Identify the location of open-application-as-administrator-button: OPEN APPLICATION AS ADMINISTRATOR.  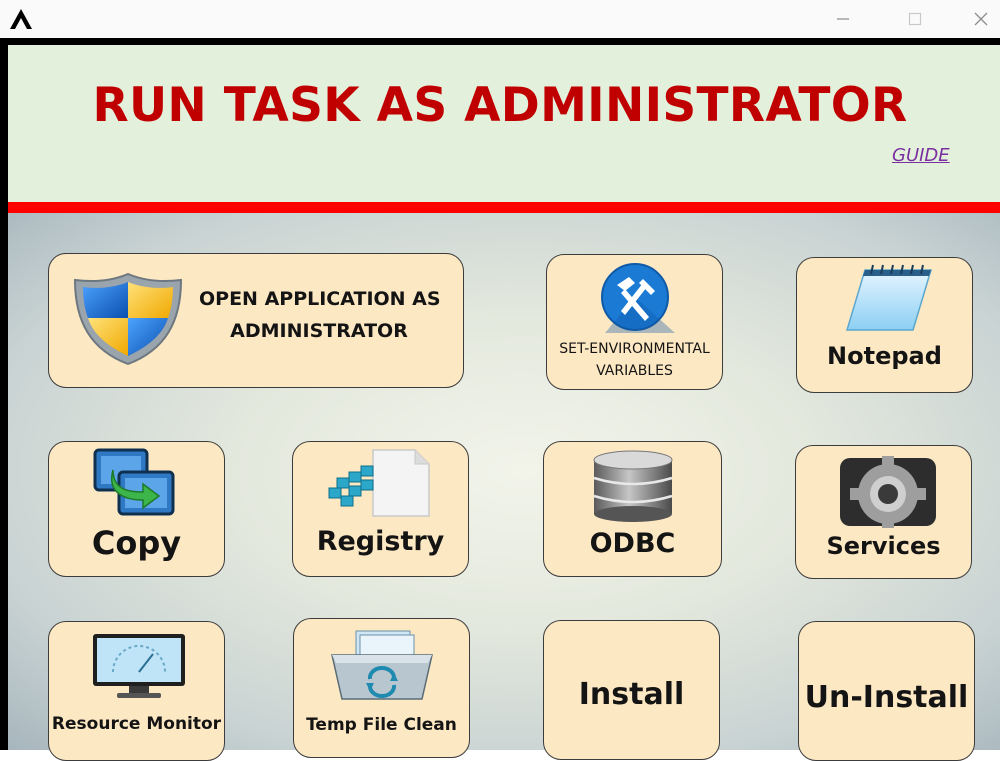
(256, 320).